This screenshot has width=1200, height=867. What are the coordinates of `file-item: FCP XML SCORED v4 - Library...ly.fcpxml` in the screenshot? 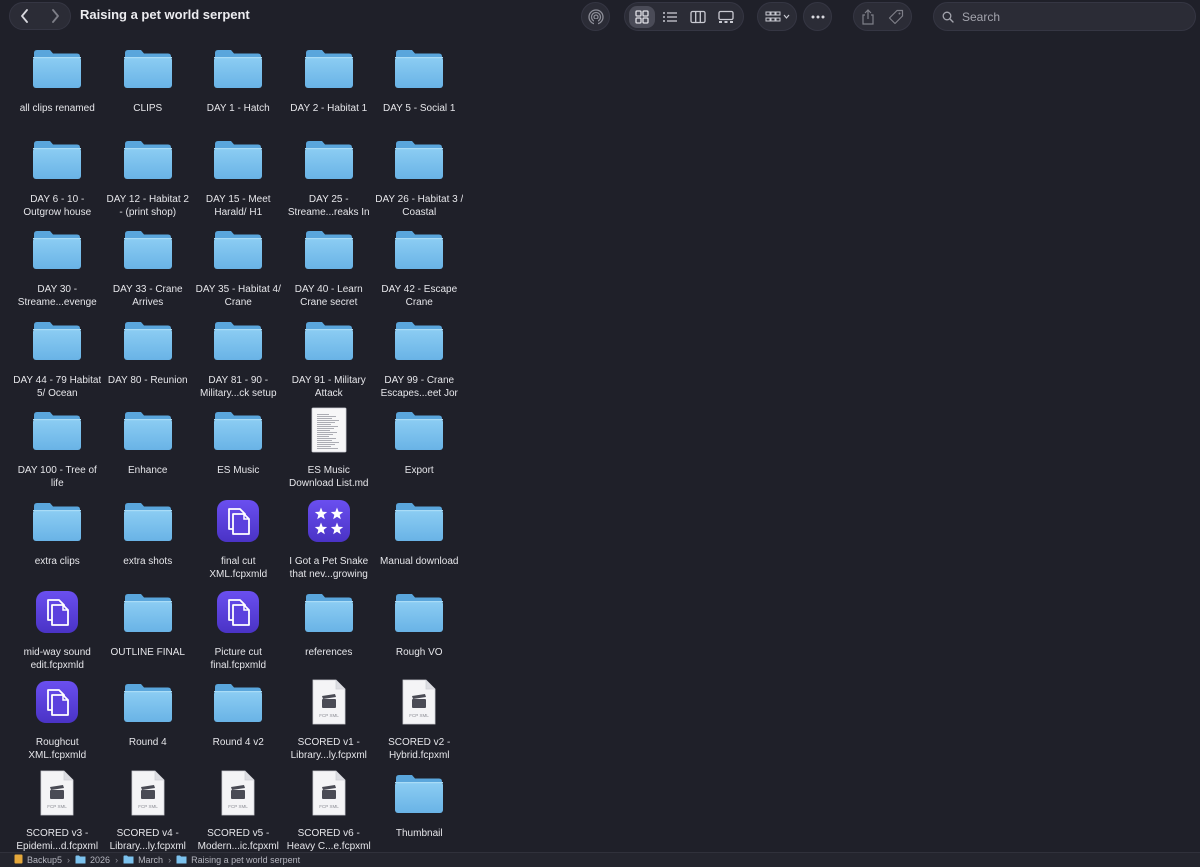 It's located at (148, 812).